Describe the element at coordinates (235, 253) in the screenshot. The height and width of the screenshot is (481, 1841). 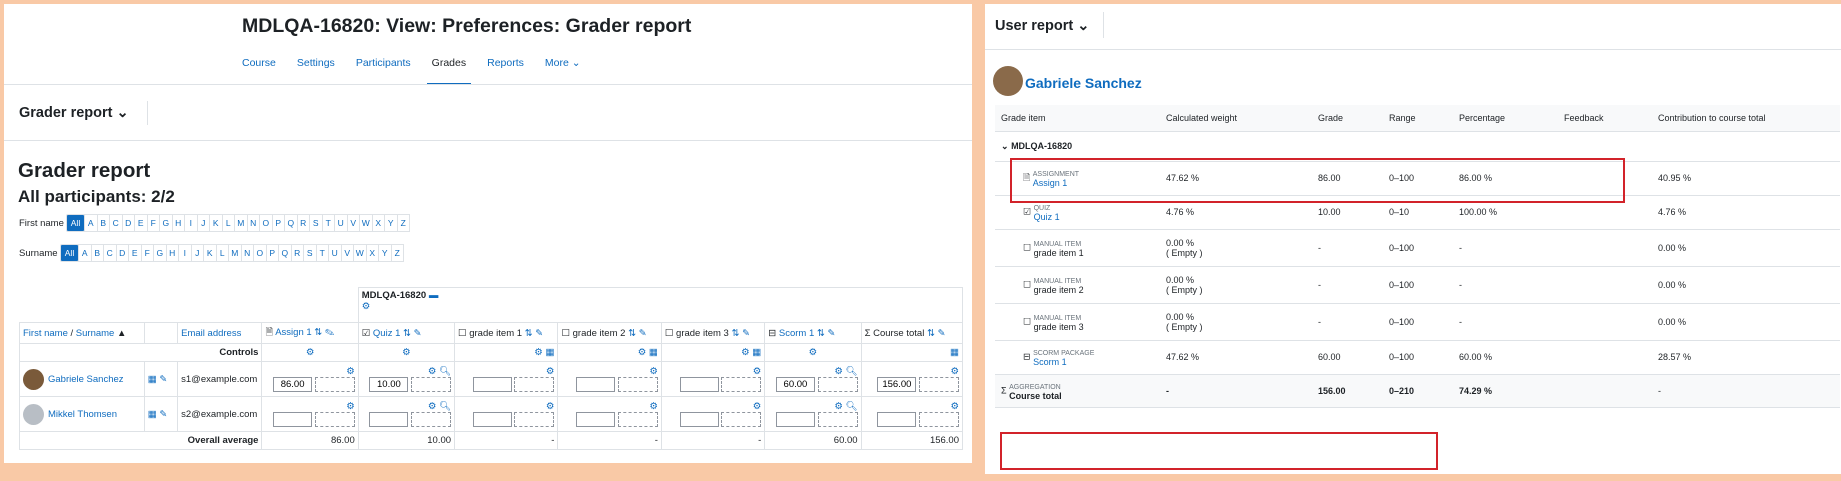
I see `surname-letter: M` at that location.